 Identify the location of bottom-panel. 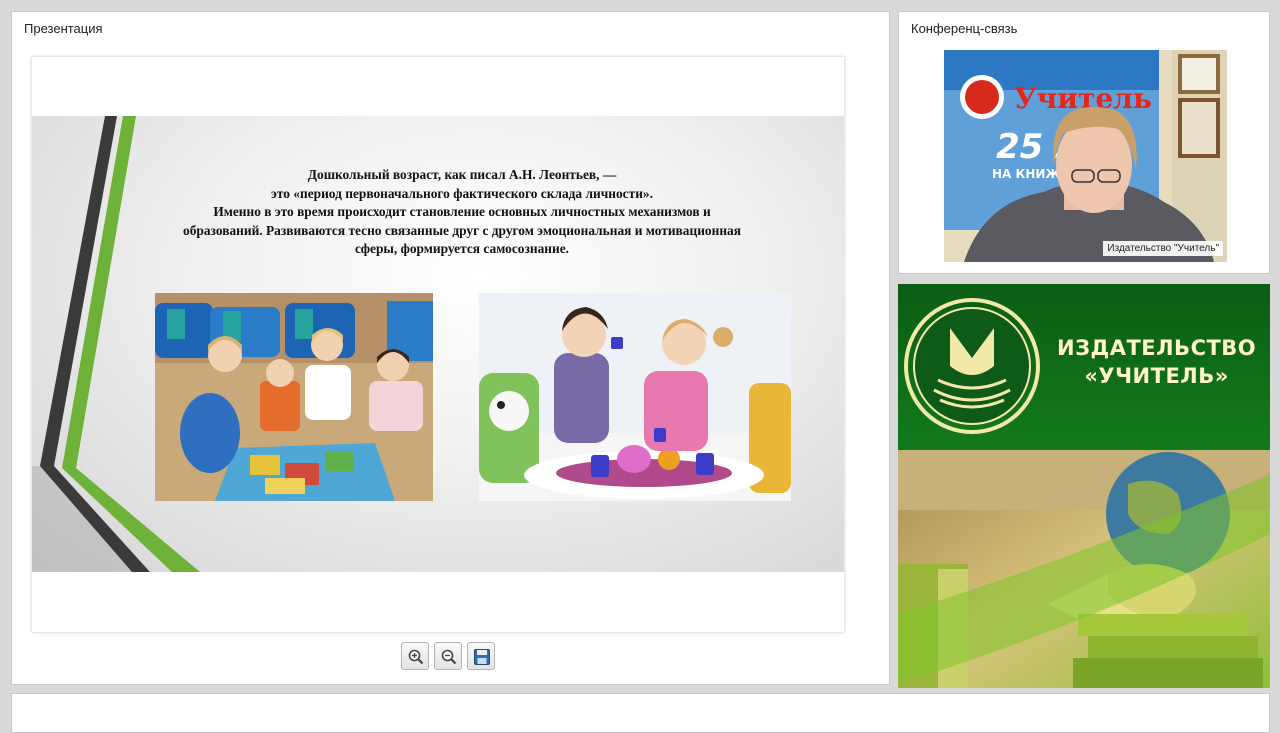
(640, 713).